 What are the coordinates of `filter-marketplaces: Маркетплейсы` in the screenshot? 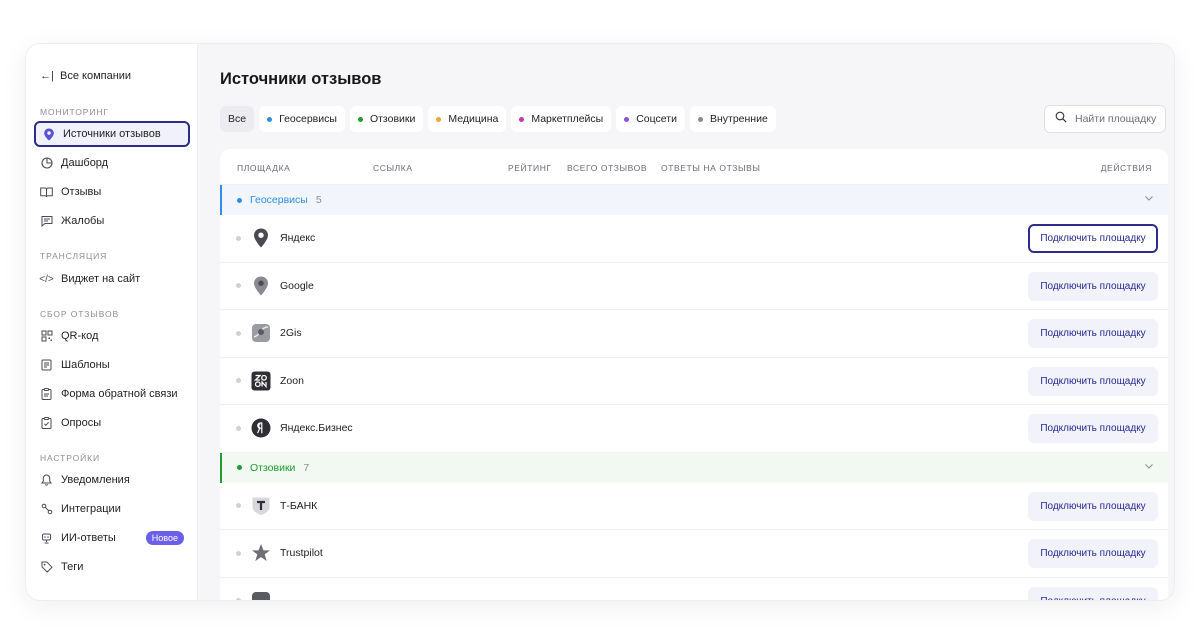 It's located at (561, 119).